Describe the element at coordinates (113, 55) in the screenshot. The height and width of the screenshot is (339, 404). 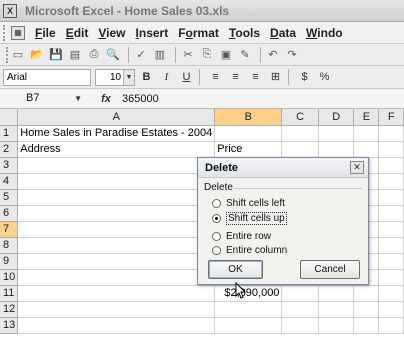
I see `print-preview-icon: 🔍` at that location.